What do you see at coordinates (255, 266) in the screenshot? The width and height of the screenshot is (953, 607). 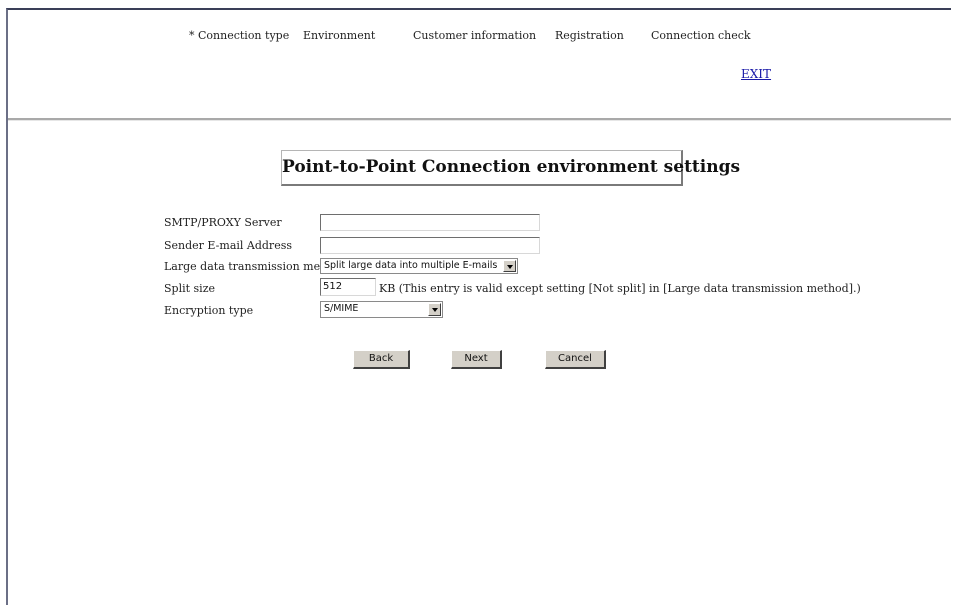 I see `large-data-method-label: Large data transmission method` at bounding box center [255, 266].